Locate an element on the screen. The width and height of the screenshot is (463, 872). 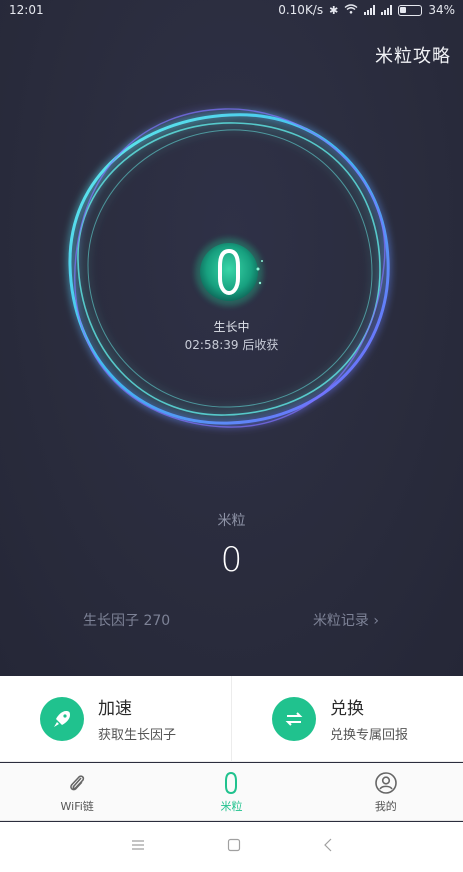
tab-mine: 我的 is located at coordinates (386, 791).